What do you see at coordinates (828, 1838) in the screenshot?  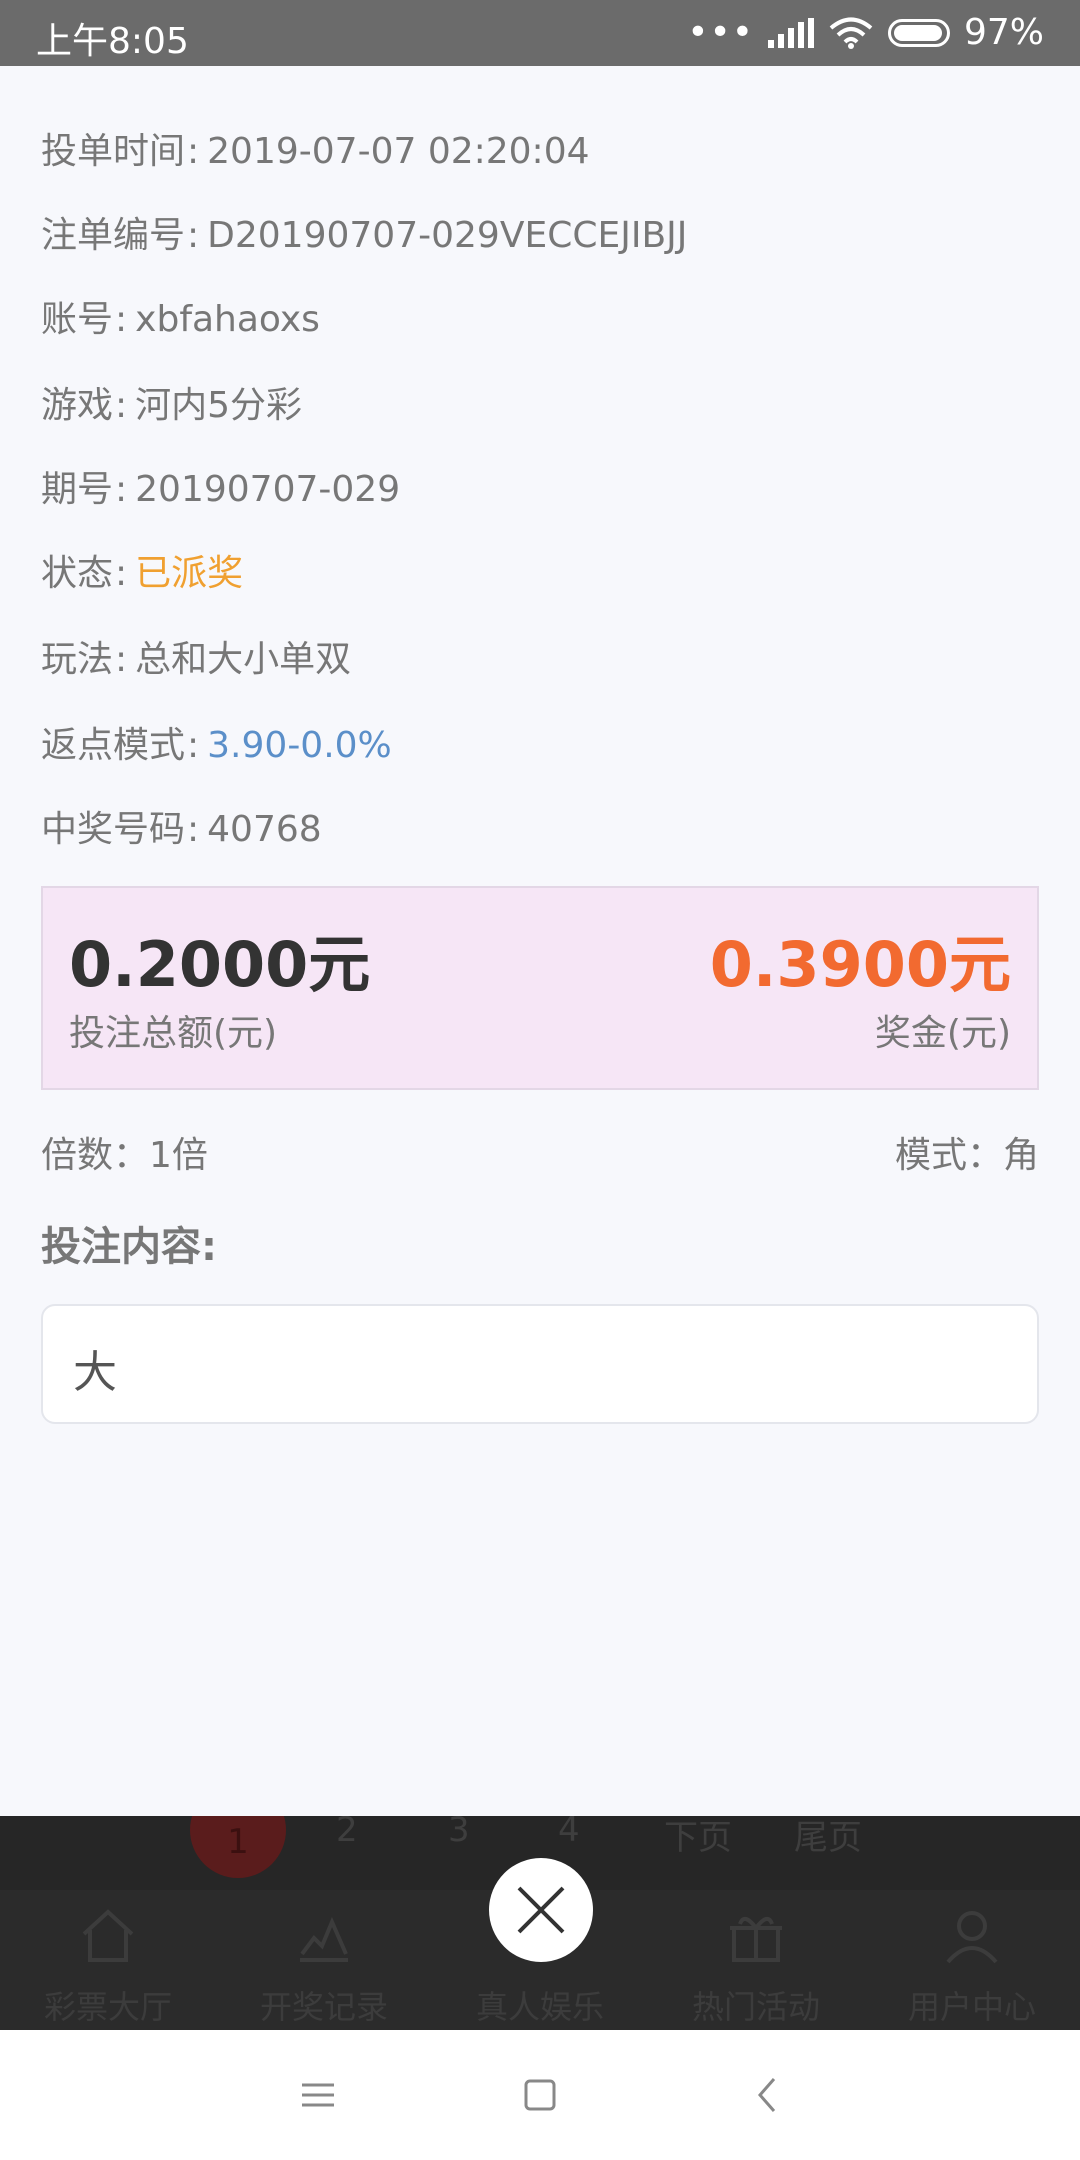 I see `page-last: 尾页` at bounding box center [828, 1838].